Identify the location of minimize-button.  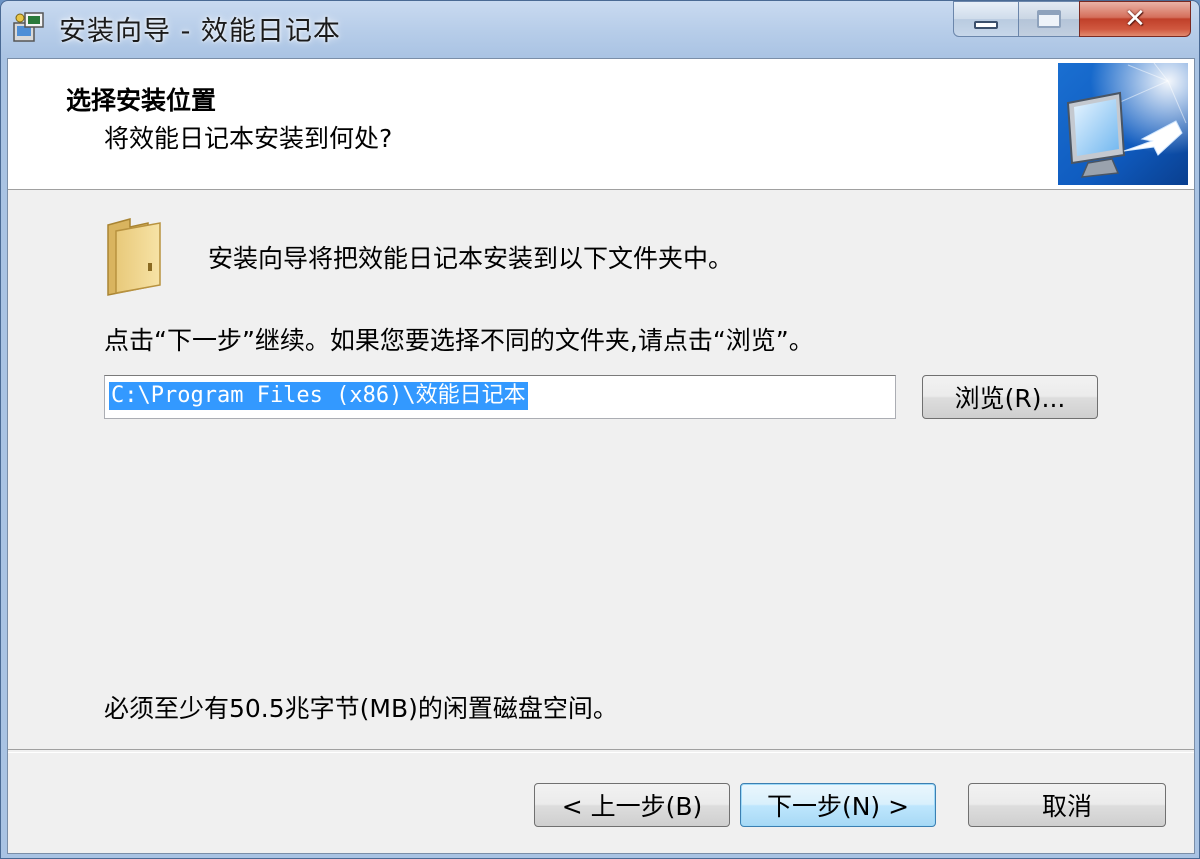
(986, 19).